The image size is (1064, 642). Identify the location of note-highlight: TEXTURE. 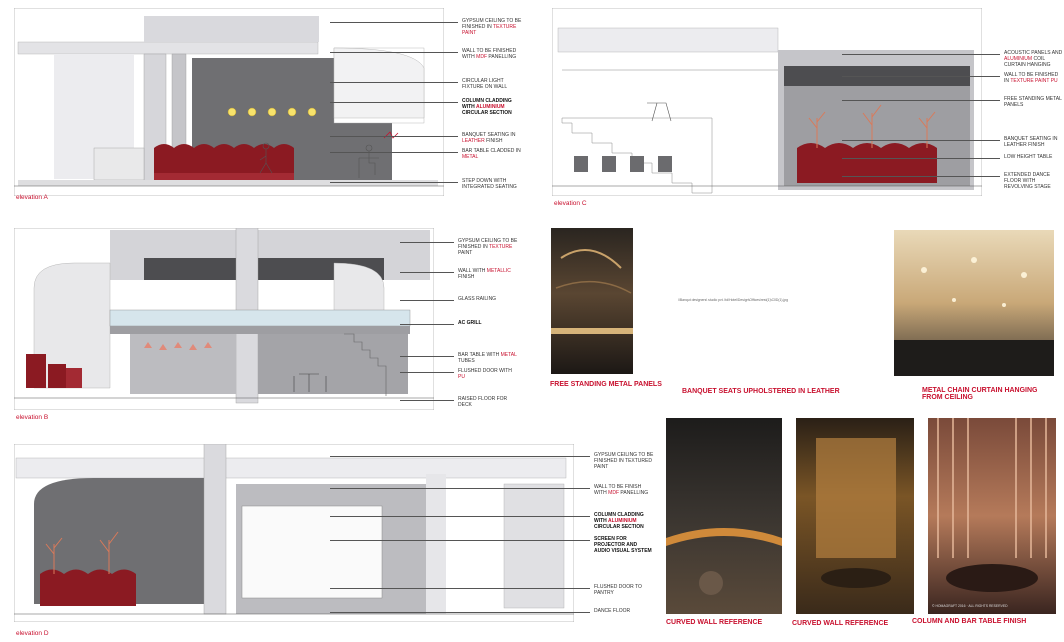
(501, 247).